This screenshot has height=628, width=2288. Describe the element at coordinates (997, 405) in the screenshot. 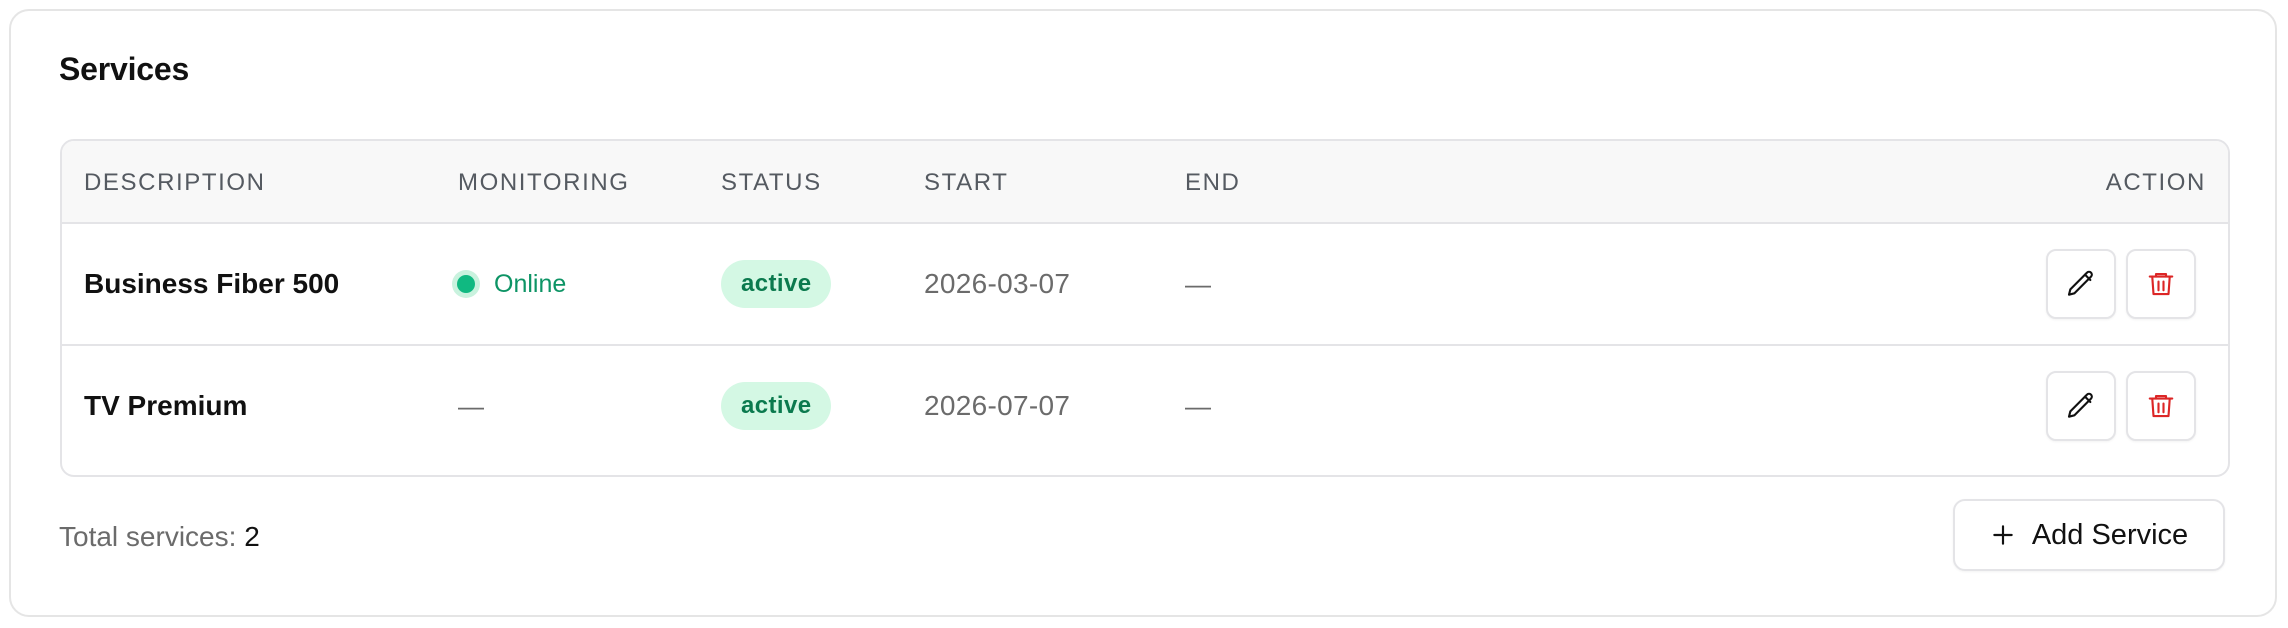

I see `start-date: 2026-07-07` at that location.